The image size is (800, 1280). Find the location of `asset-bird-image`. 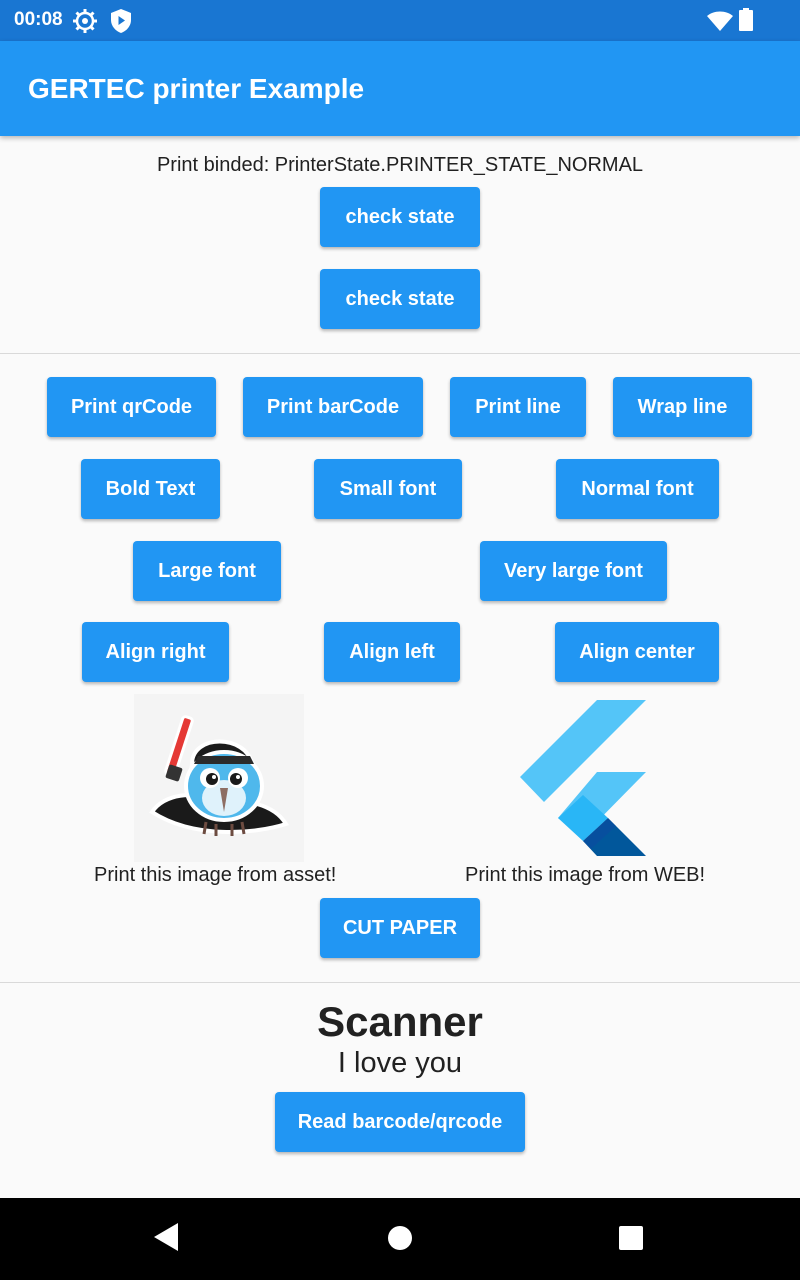

asset-bird-image is located at coordinates (219, 778).